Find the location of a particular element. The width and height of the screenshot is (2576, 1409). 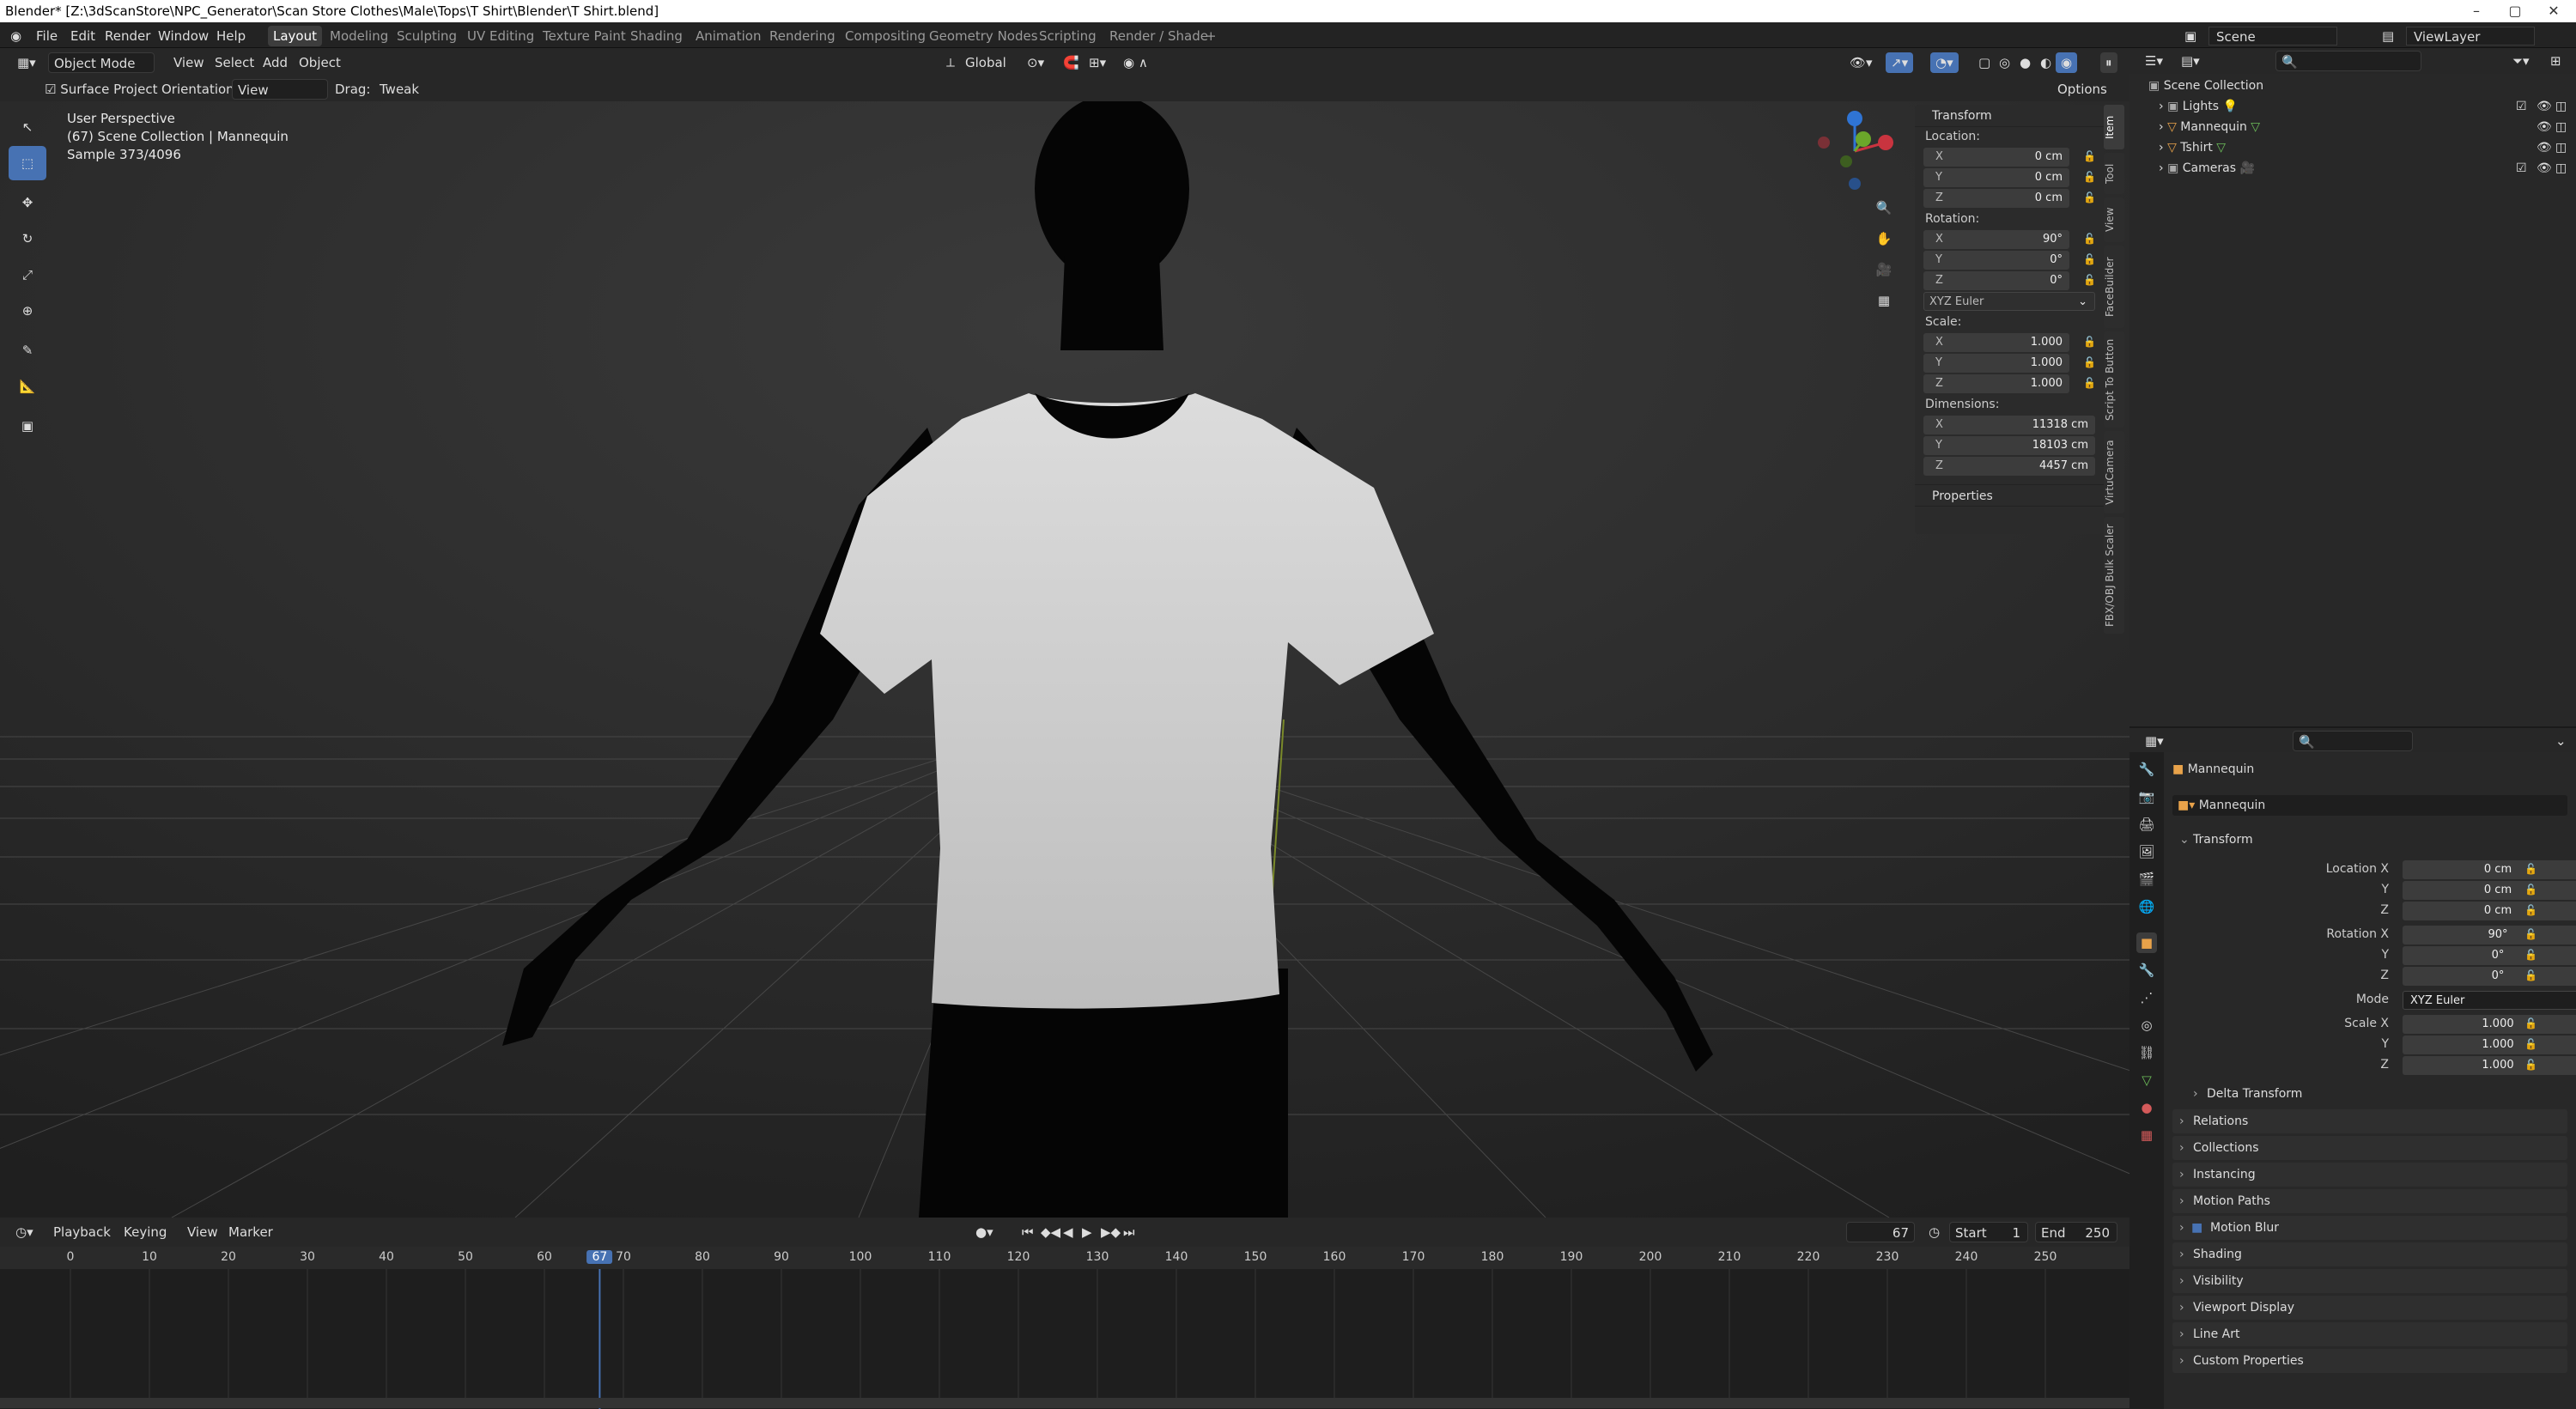

visibility-header: › Visibility is located at coordinates (2369, 1281).